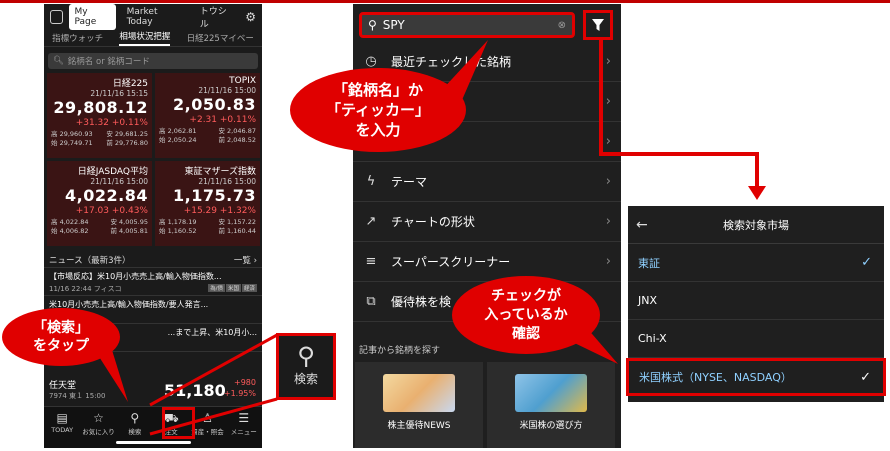  I want to click on callout-line: チェックが, so click(526, 295).